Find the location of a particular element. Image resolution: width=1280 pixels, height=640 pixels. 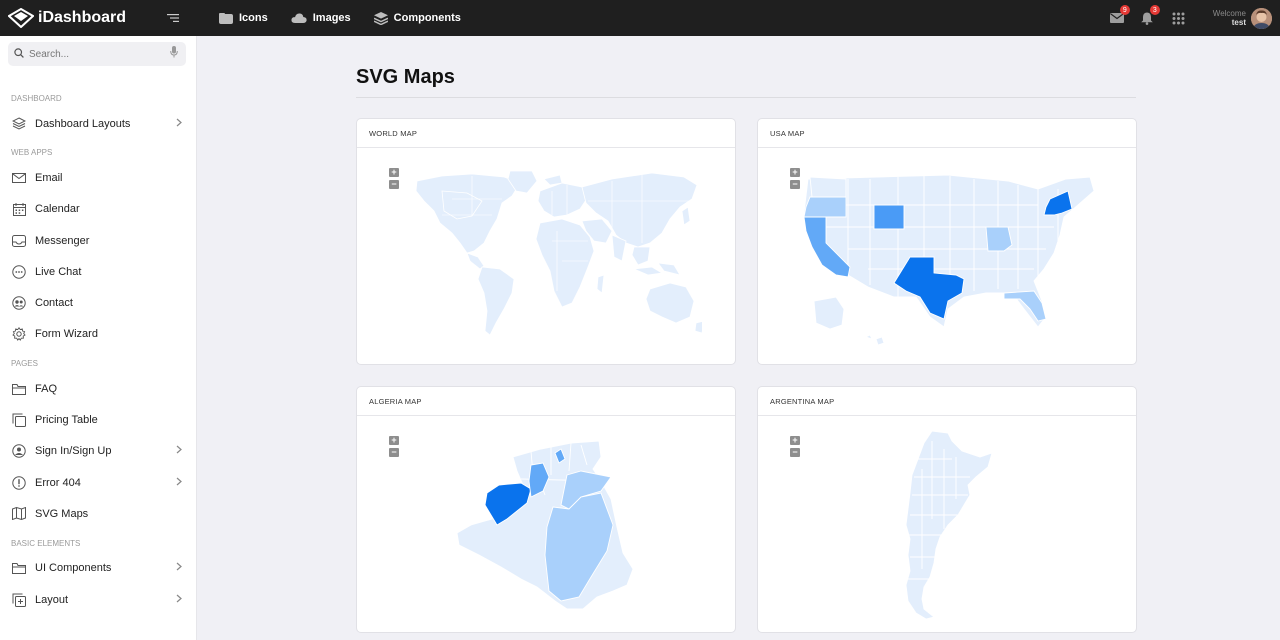

sidebar-item-email: Email is located at coordinates (98, 177).